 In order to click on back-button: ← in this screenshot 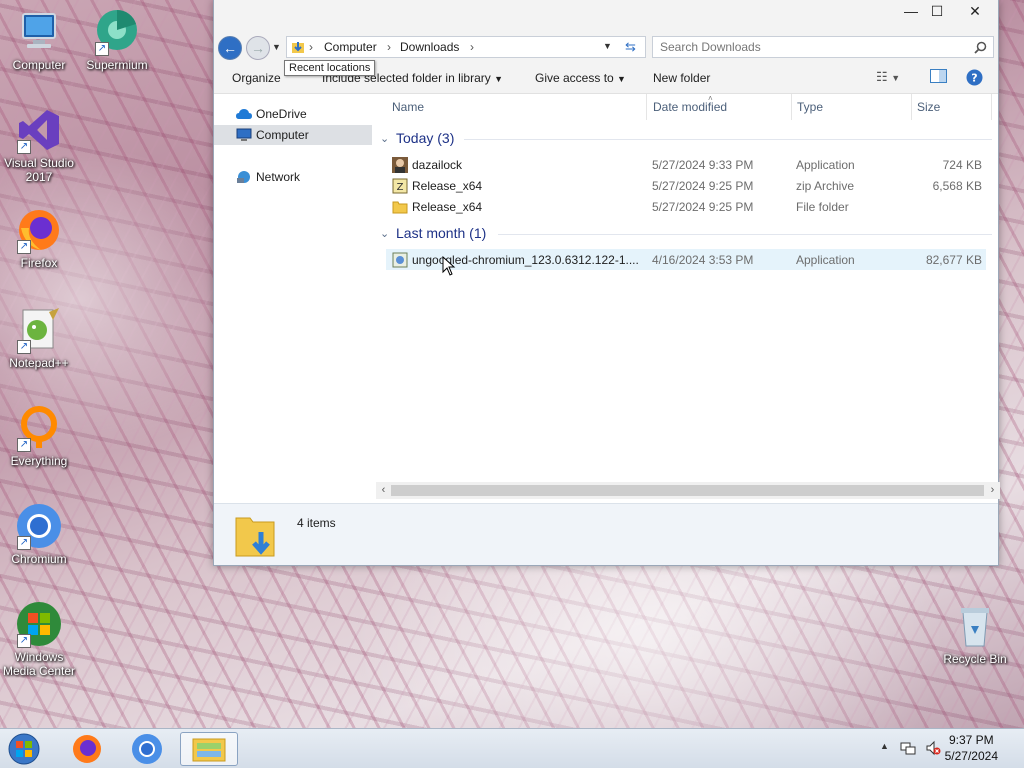, I will do `click(230, 48)`.